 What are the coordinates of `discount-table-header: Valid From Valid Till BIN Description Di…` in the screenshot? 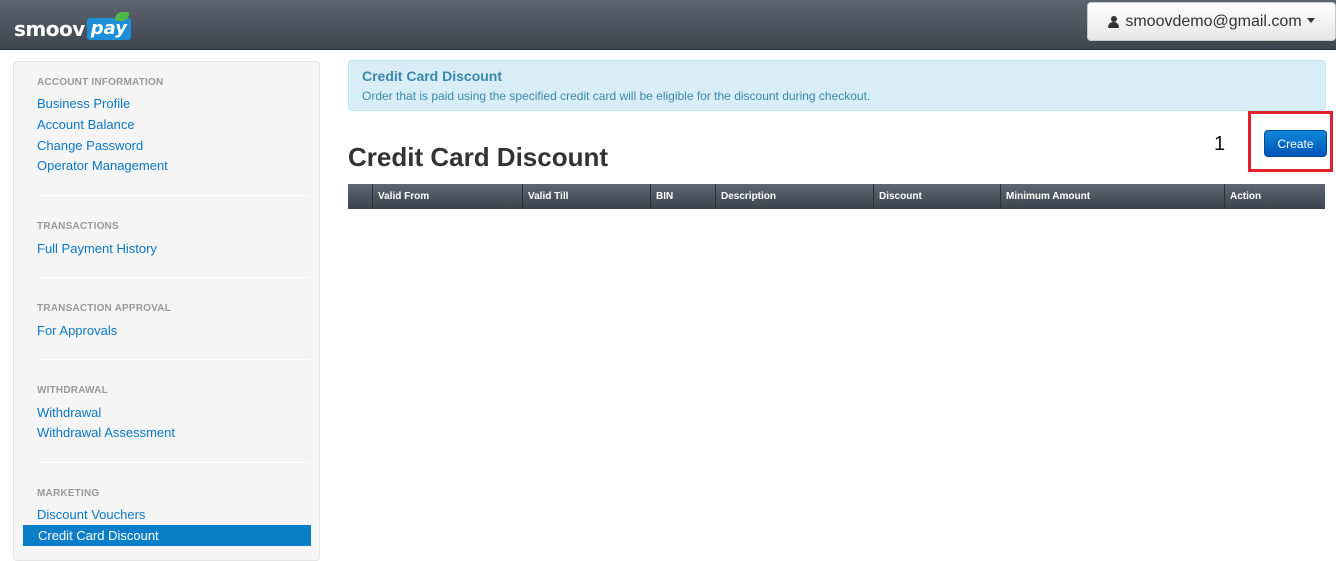 It's located at (836, 196).